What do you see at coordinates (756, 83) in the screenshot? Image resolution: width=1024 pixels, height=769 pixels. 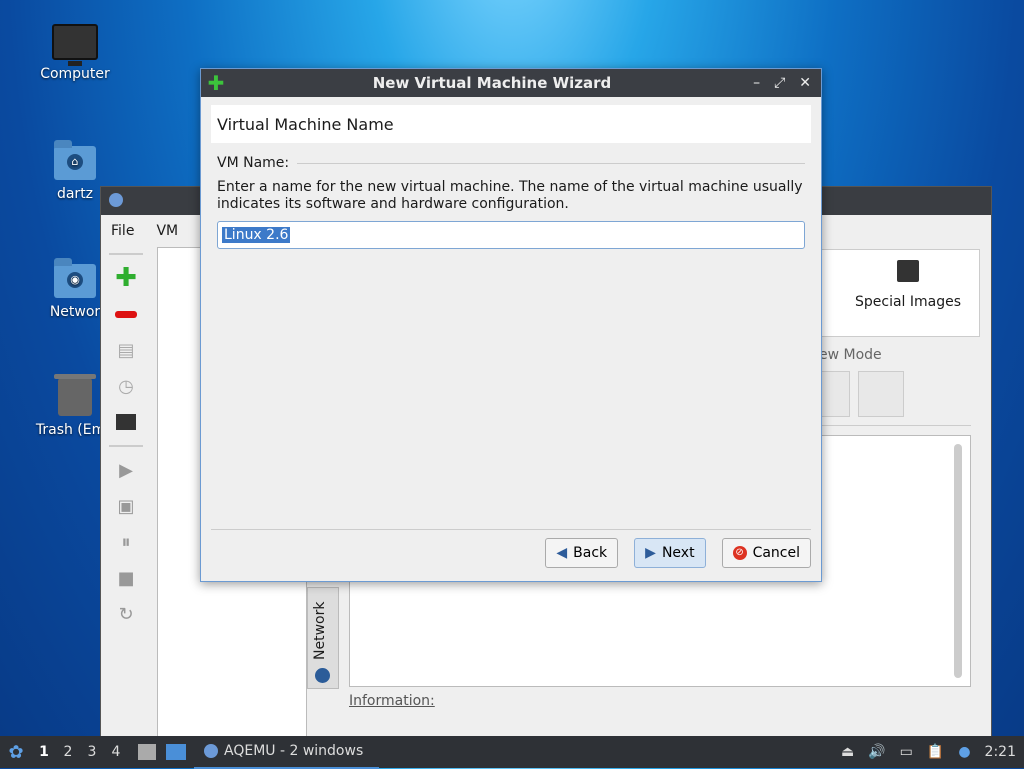 I see `minimize-button: –` at bounding box center [756, 83].